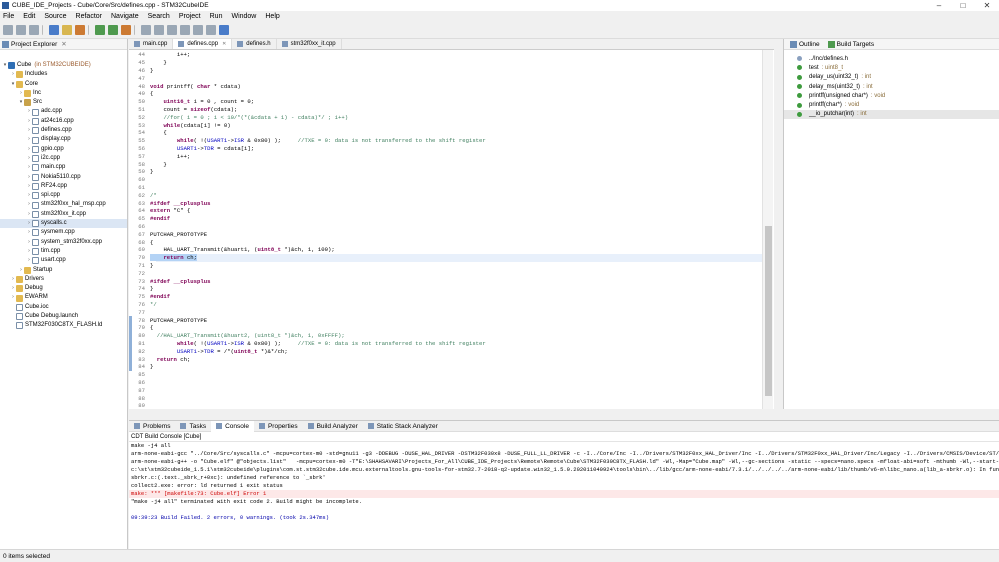  Describe the element at coordinates (891, 58) in the screenshot. I see `outline-item: ../Inc/defines.h` at that location.